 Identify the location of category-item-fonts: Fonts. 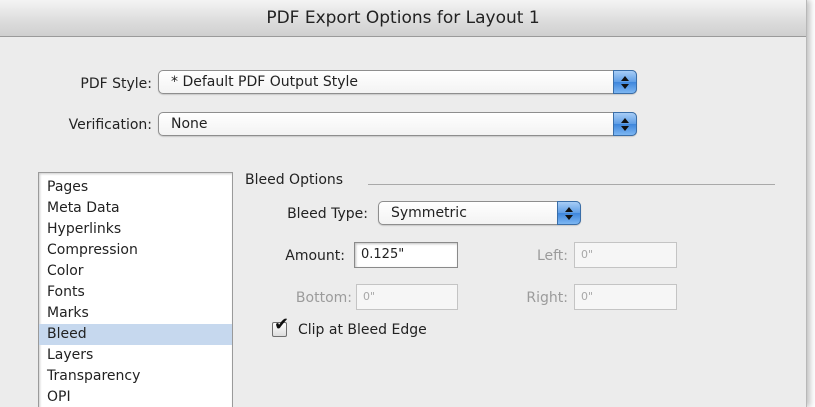
(135, 292).